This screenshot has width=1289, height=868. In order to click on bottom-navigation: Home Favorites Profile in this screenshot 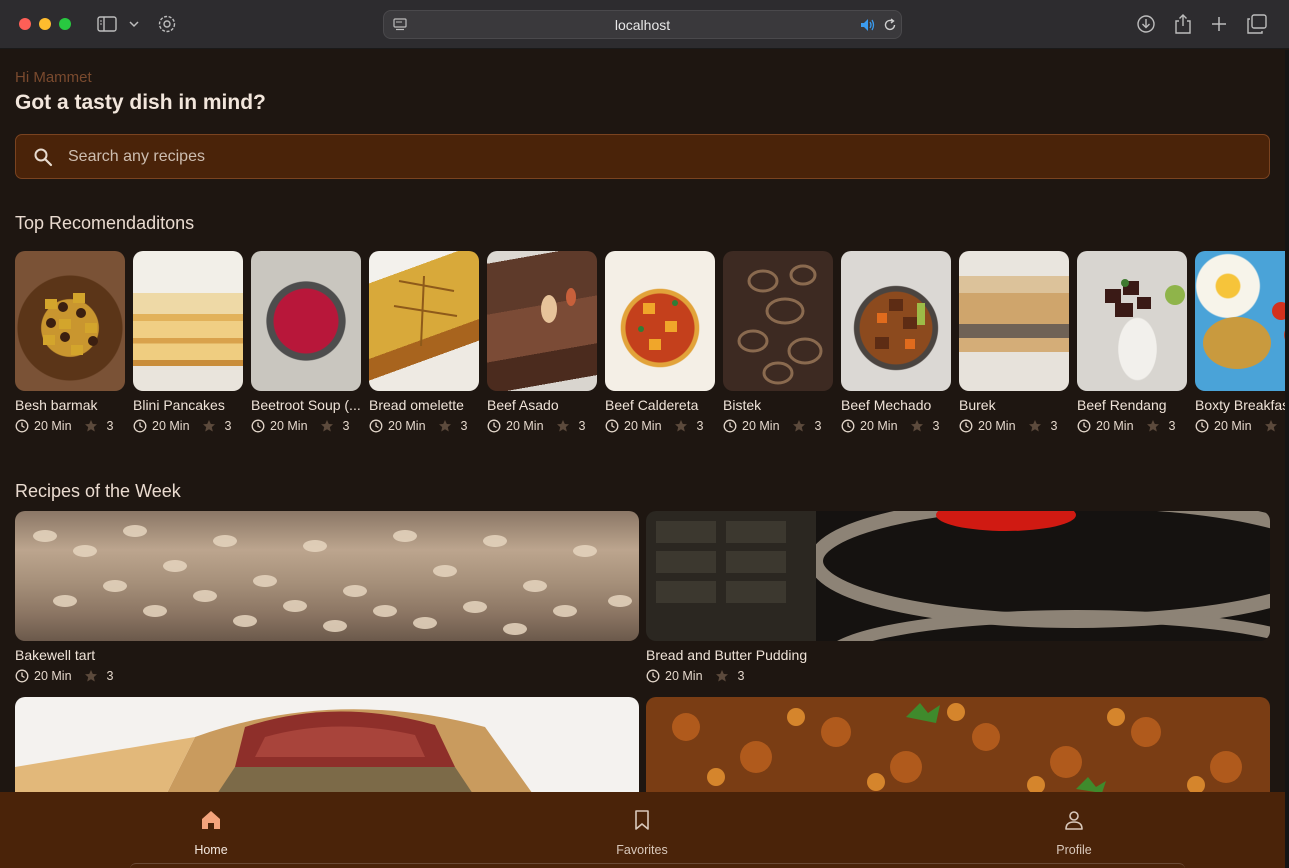, I will do `click(642, 830)`.